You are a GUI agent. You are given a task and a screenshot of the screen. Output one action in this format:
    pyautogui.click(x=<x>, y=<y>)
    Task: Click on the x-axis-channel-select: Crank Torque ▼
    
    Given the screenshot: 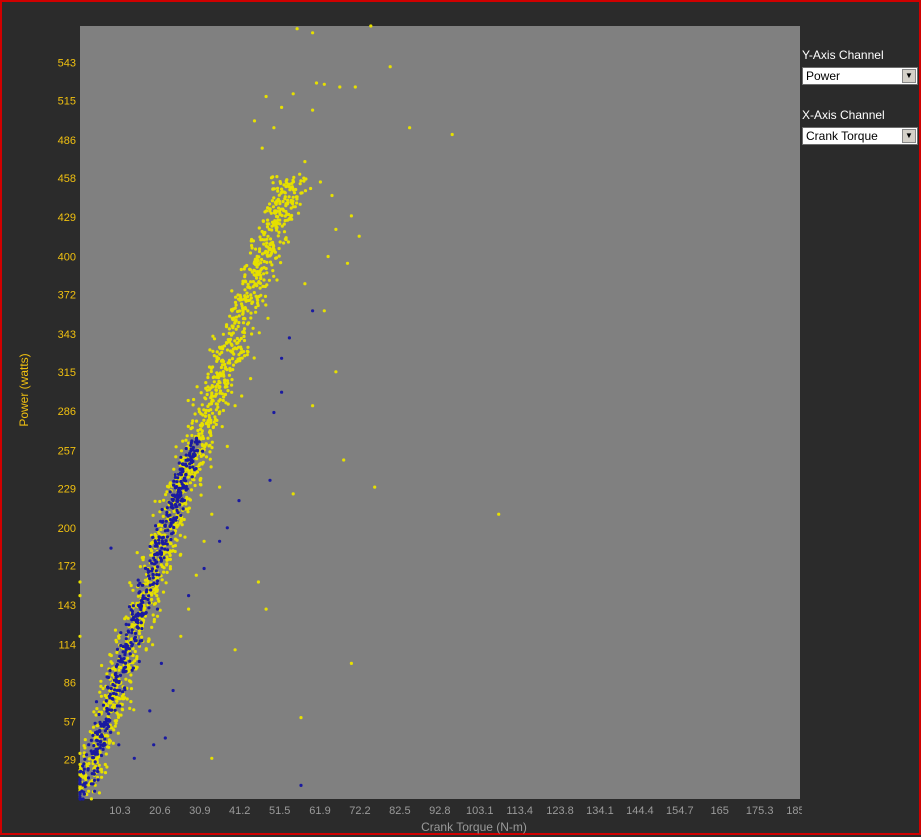 What is the action you would take?
    pyautogui.click(x=860, y=136)
    